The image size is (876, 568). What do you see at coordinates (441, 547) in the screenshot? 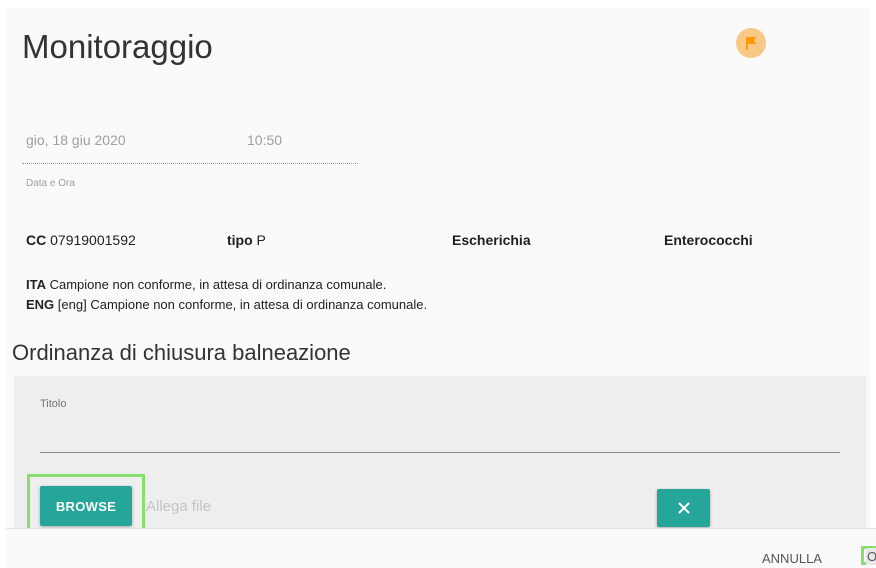
I see `dialog-footer` at bounding box center [441, 547].